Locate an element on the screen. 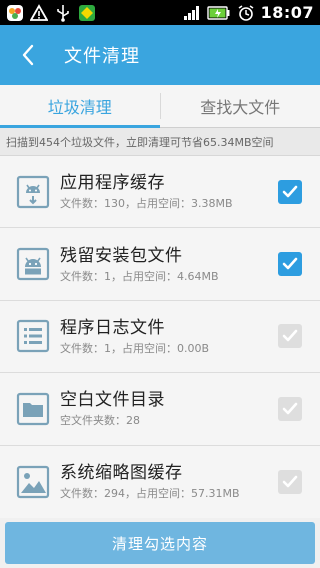 The image size is (320, 568). tab-label: 垃圾清理 is located at coordinates (79, 107).